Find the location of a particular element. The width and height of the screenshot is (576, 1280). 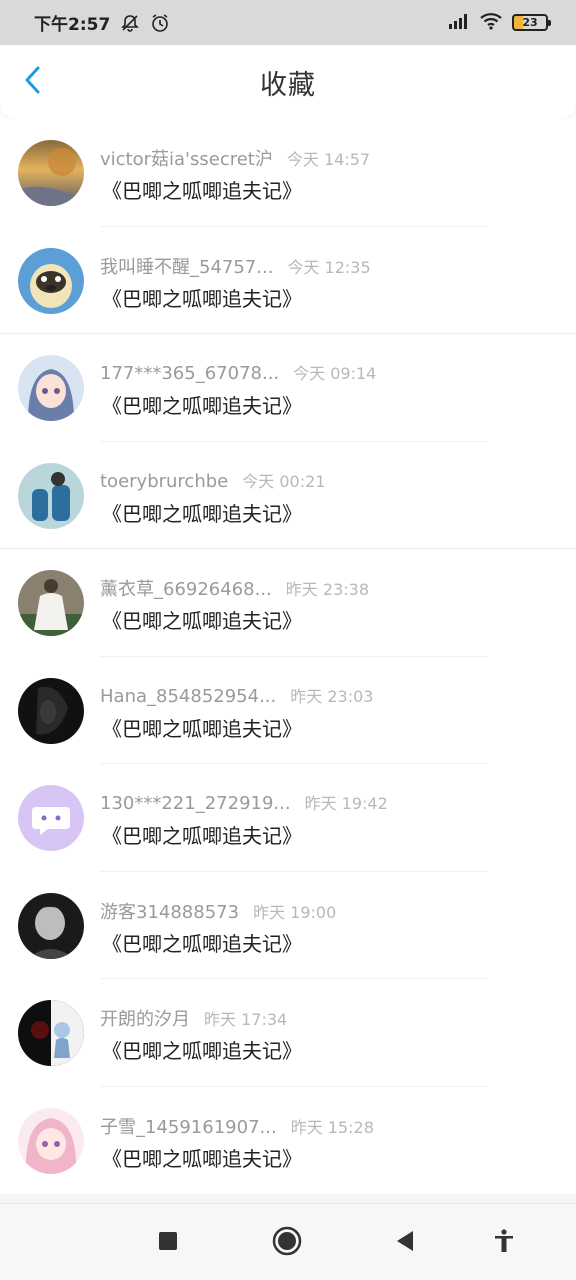

recent-apps-icon is located at coordinates (168, 1243).